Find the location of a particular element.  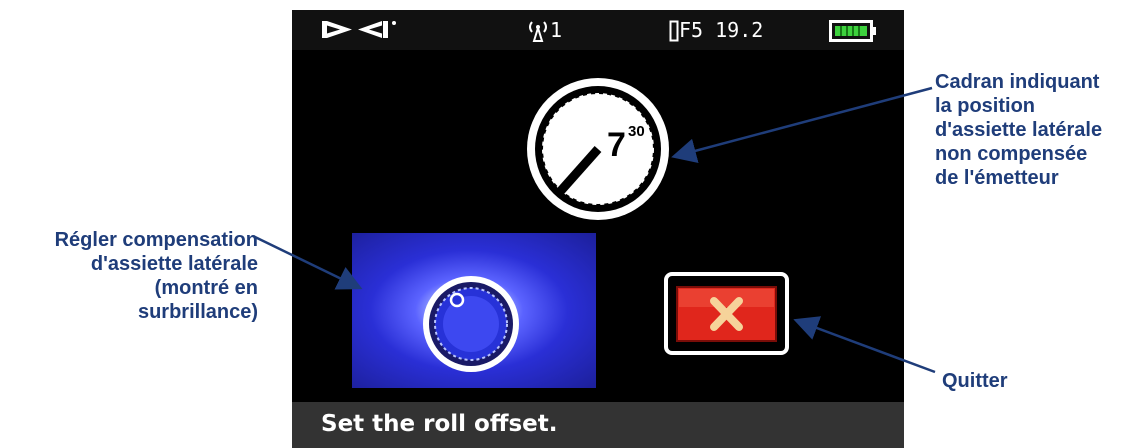

roll-minute-value: 30 is located at coordinates (636, 131).